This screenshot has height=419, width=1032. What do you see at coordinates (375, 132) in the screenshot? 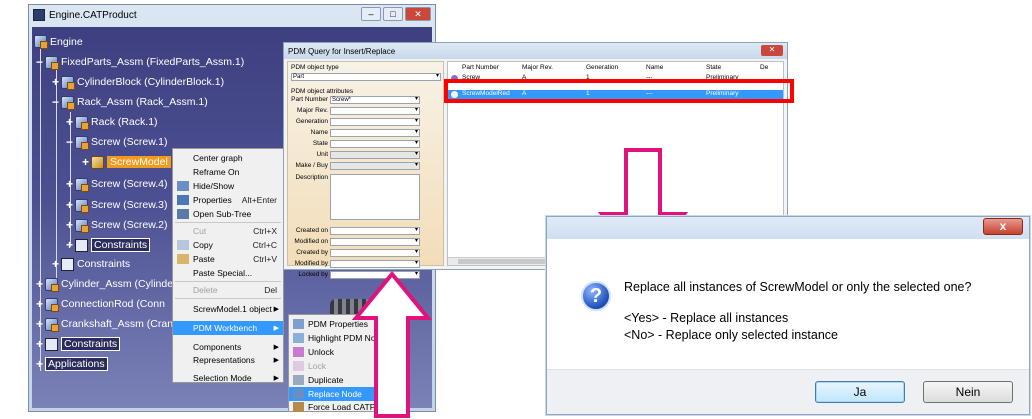
I see `name-field` at bounding box center [375, 132].